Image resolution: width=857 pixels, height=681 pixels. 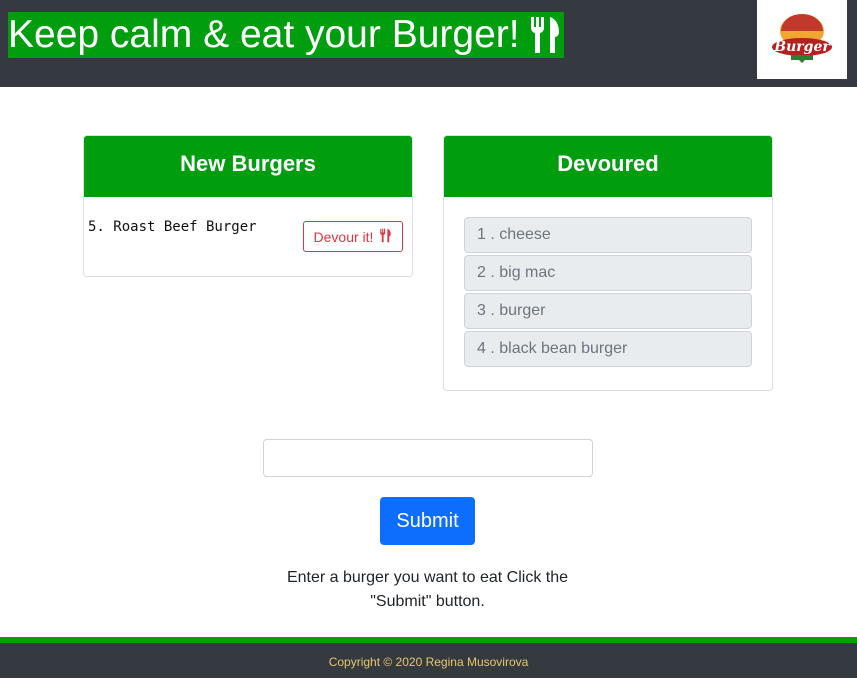 I want to click on footer: Copyright © 2020 Regina Musovirova, so click(x=428, y=660).